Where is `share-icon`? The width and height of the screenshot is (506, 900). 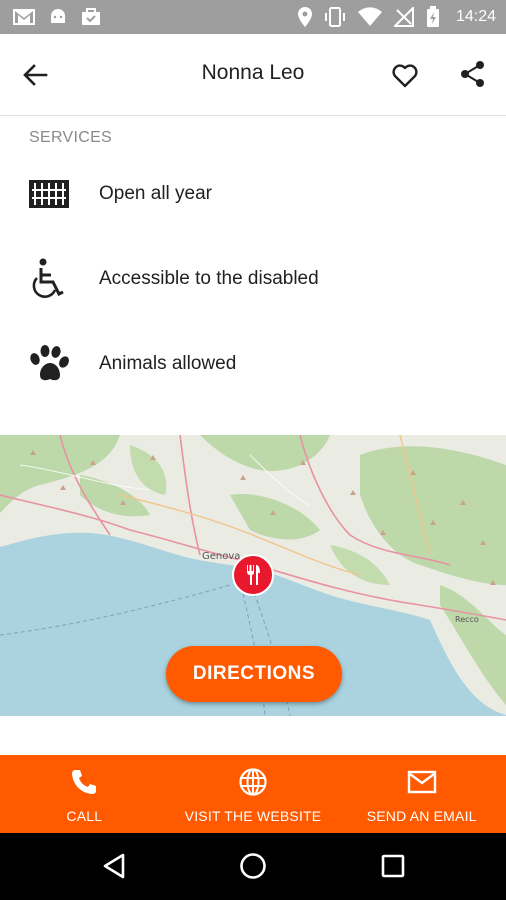
share-icon is located at coordinates (473, 74).